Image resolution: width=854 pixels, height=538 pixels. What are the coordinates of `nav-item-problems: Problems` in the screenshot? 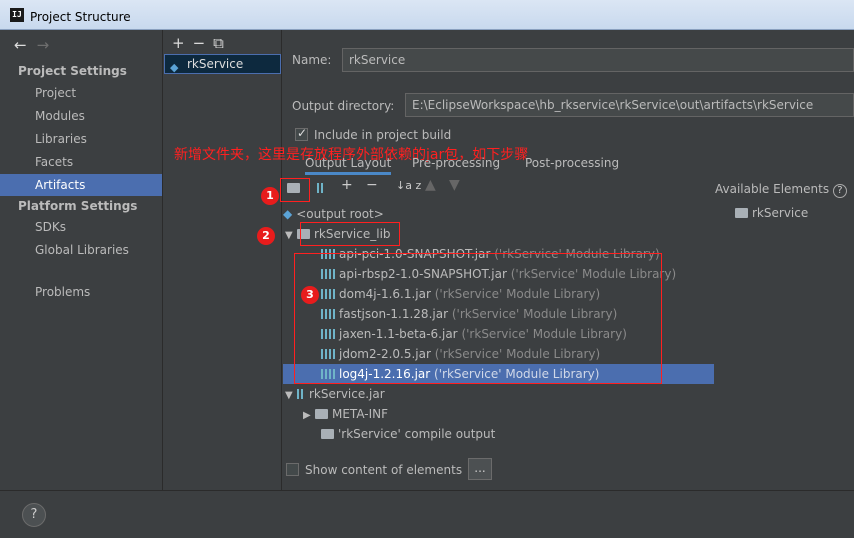 It's located at (81, 292).